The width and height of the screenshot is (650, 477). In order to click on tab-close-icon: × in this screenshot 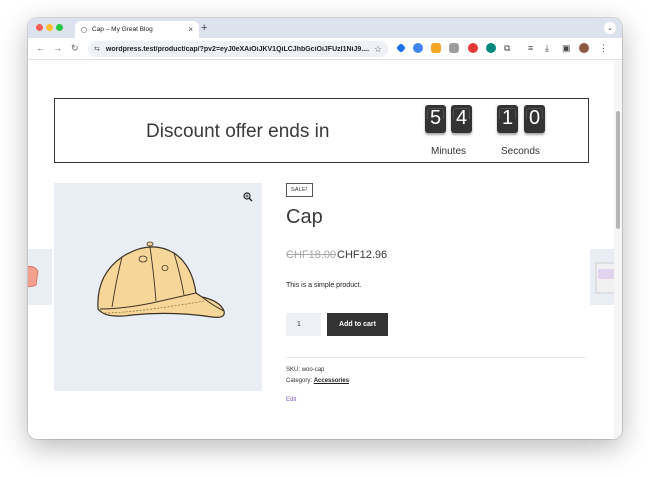, I will do `click(190, 29)`.